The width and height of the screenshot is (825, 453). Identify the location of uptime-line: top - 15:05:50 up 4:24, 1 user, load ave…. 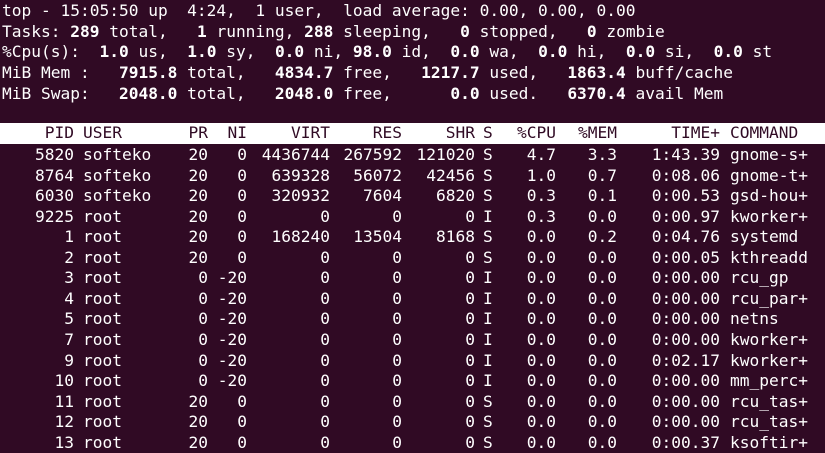
(319, 11).